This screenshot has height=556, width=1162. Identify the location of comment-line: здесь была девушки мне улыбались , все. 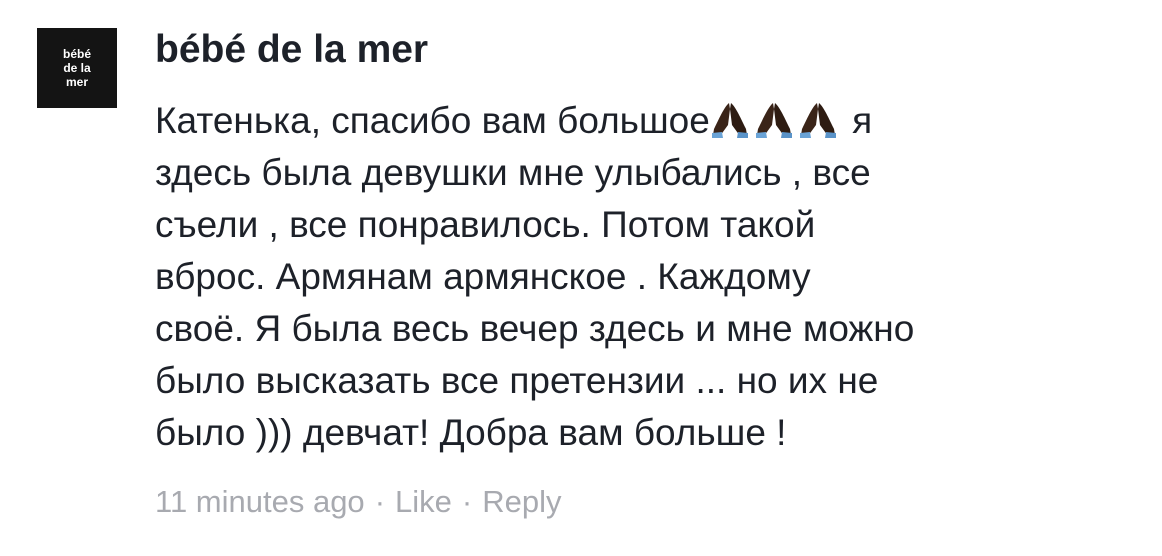
(513, 172).